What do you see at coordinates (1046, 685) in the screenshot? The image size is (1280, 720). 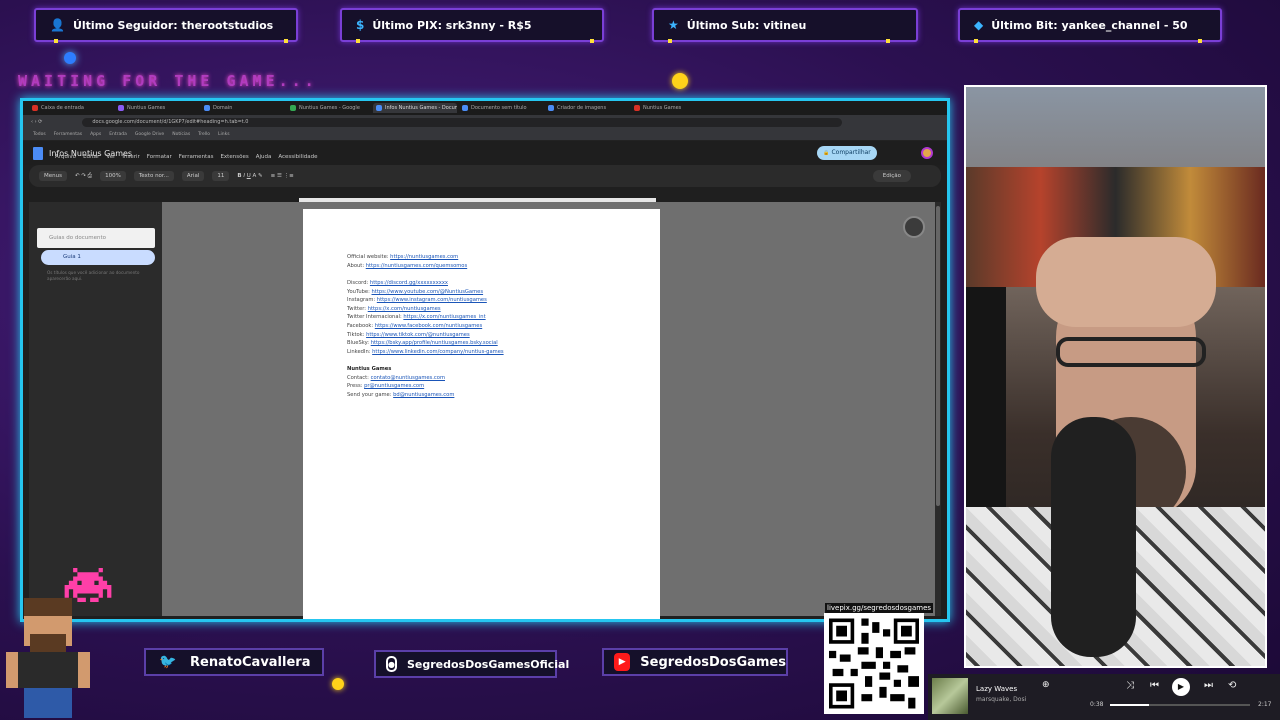 I see `add-icon: ⊕` at bounding box center [1046, 685].